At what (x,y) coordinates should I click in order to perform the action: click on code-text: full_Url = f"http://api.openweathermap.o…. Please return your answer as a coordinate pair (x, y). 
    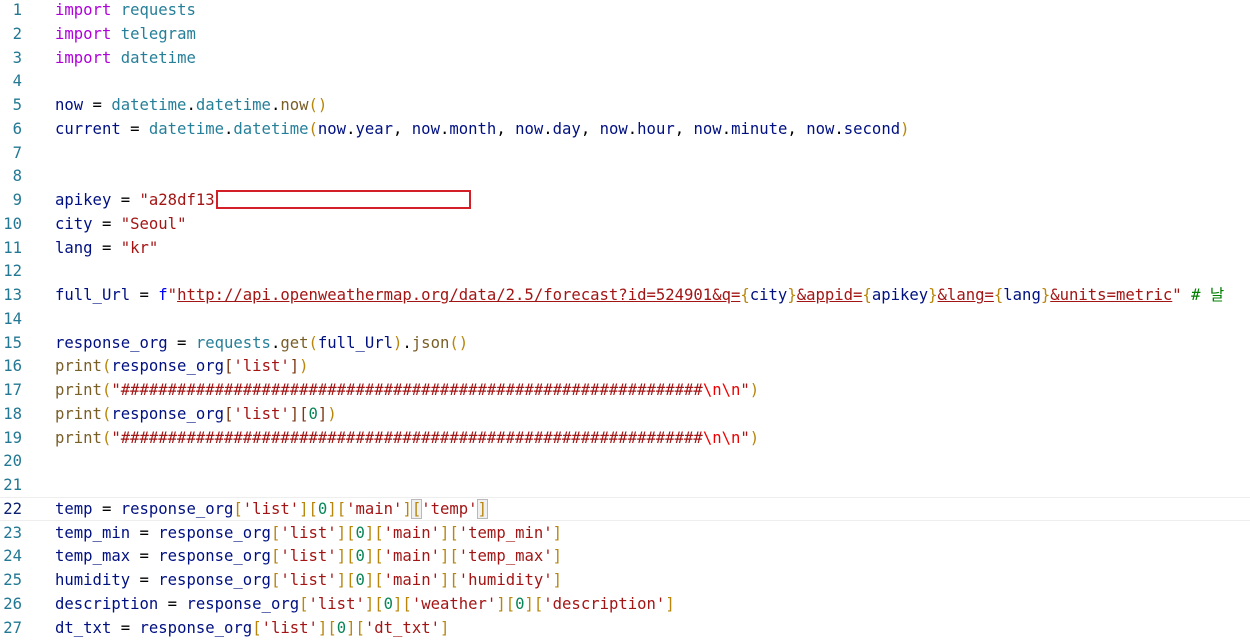
    Looking at the image, I should click on (639, 295).